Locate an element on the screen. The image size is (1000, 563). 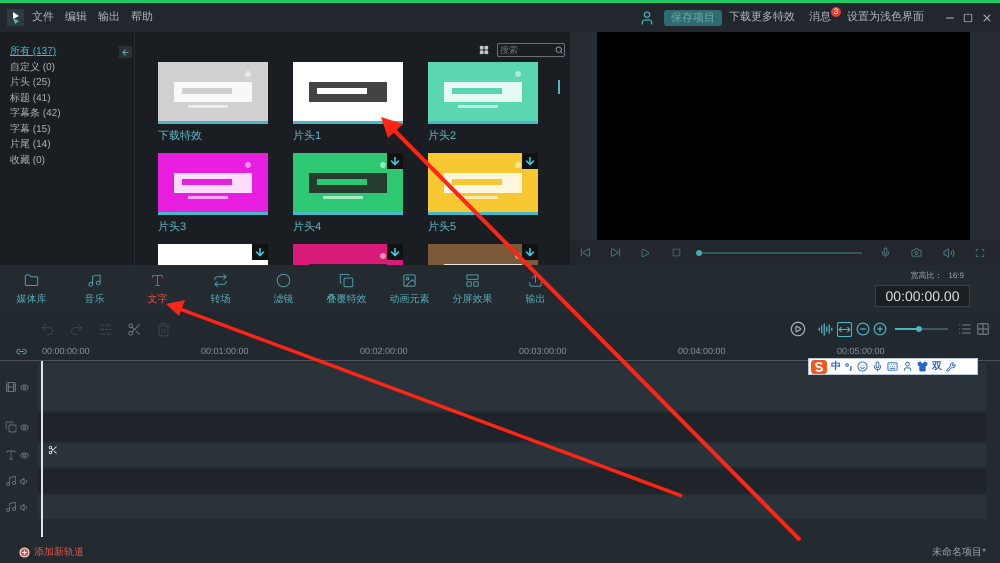
transition-icon is located at coordinates (220, 280).